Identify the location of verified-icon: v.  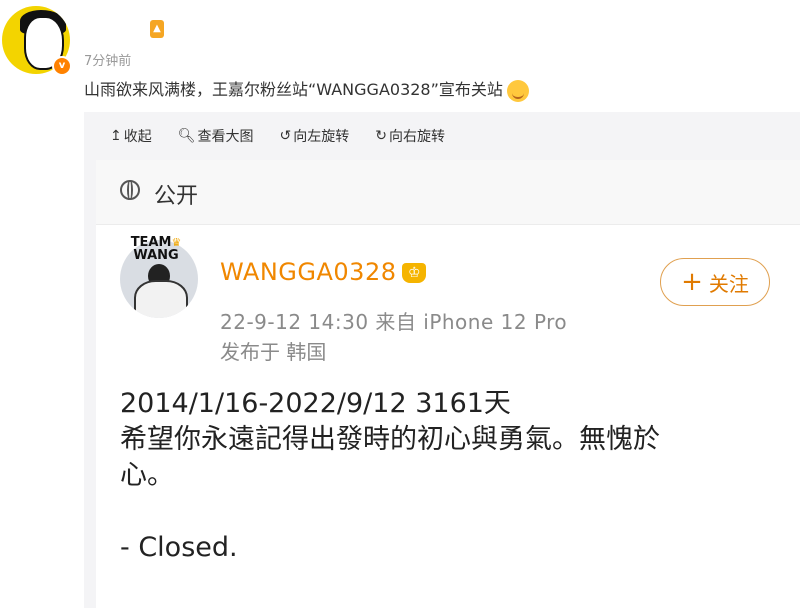
(62, 66).